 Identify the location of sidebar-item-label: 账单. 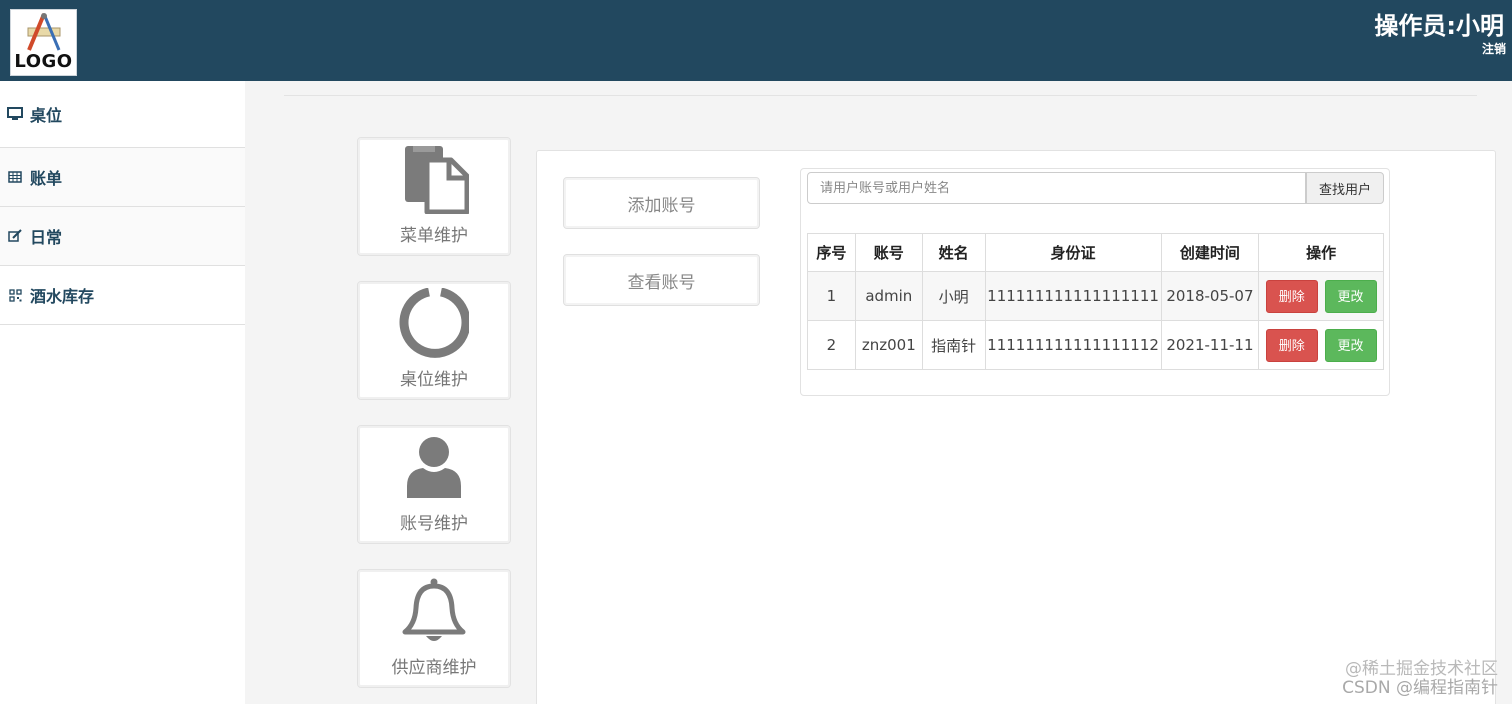
(46, 178).